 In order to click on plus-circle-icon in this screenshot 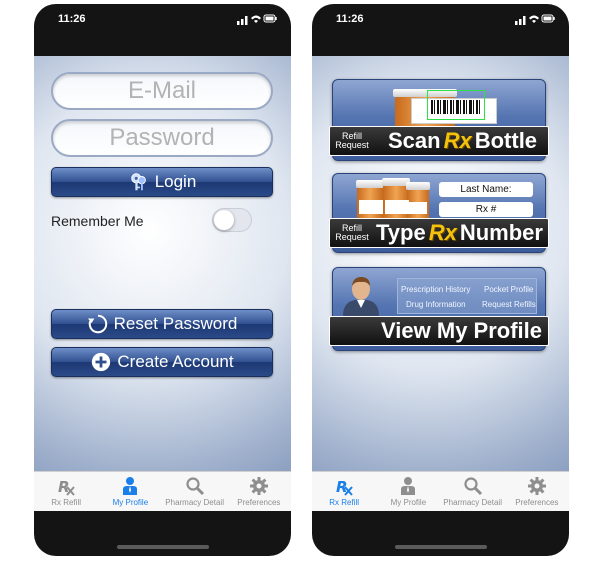, I will do `click(101, 362)`.